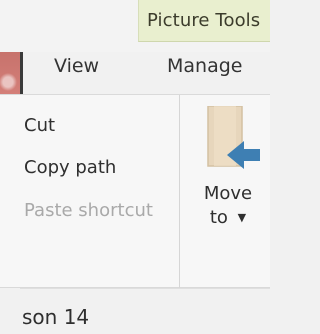 This screenshot has height=334, width=320. I want to click on context-tab-label: Picture Tools, so click(204, 20).